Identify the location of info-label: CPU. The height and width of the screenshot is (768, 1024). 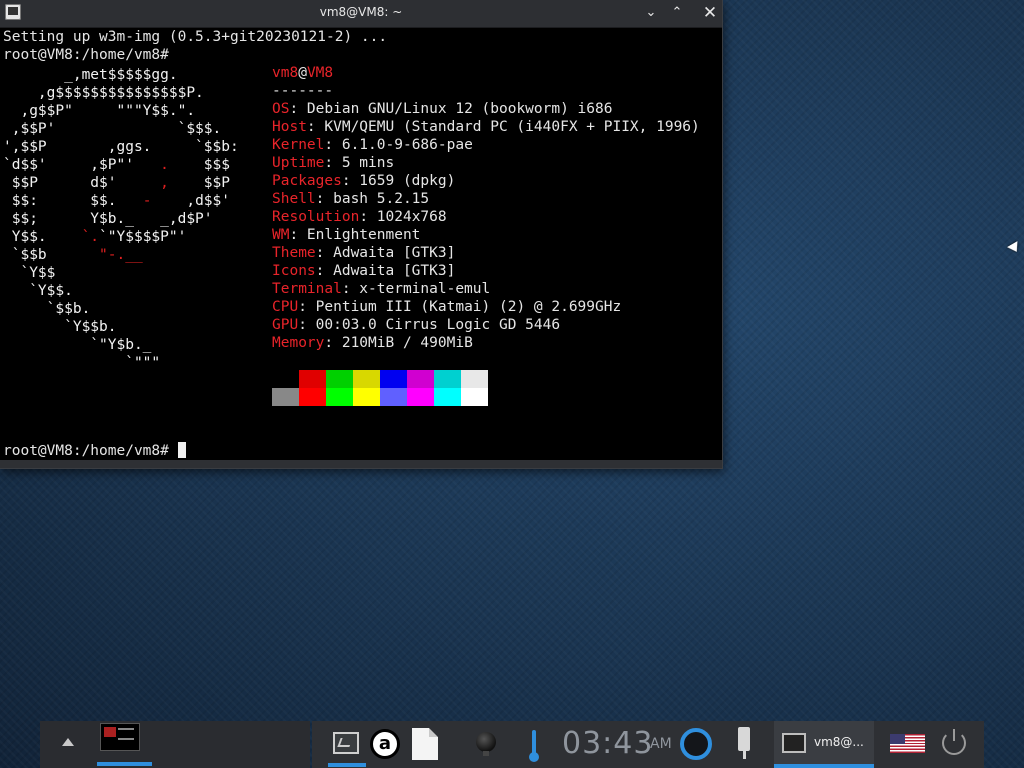
(285, 307).